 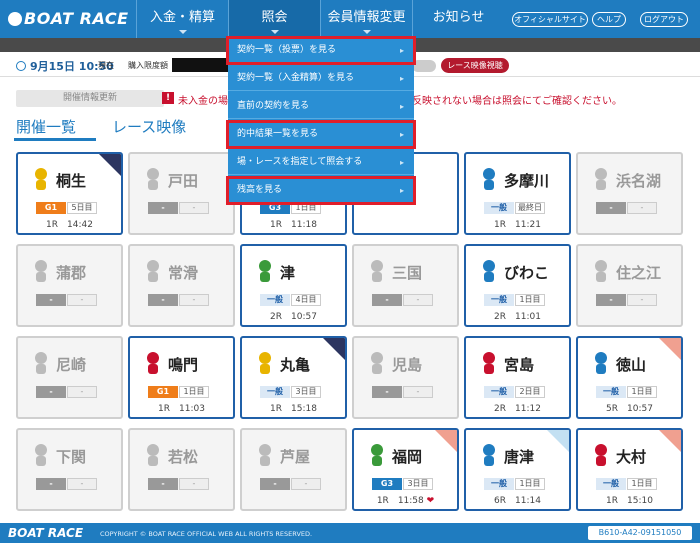 What do you see at coordinates (183, 273) in the screenshot?
I see `venue-name: 常滑` at bounding box center [183, 273].